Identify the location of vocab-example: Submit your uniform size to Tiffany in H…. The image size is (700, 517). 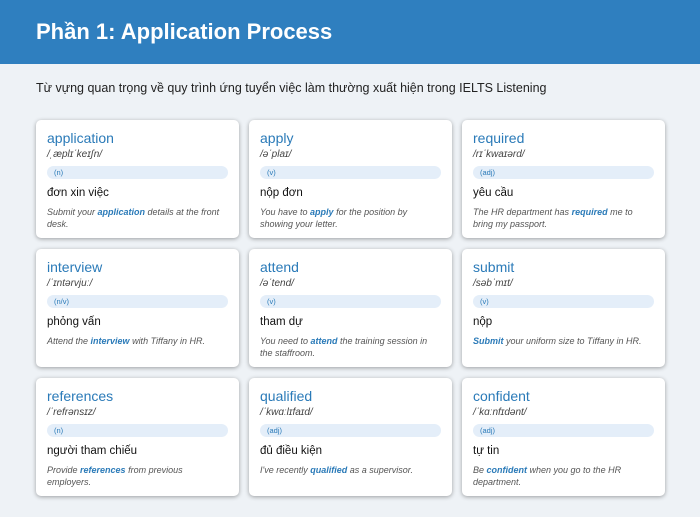
(563, 341).